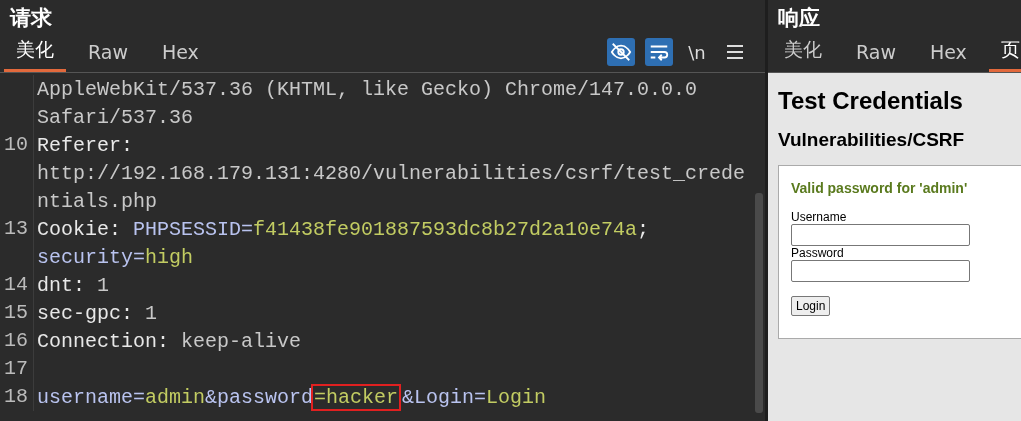 This screenshot has width=1021, height=421. What do you see at coordinates (16, 228) in the screenshot?
I see `line-number: 13` at bounding box center [16, 228].